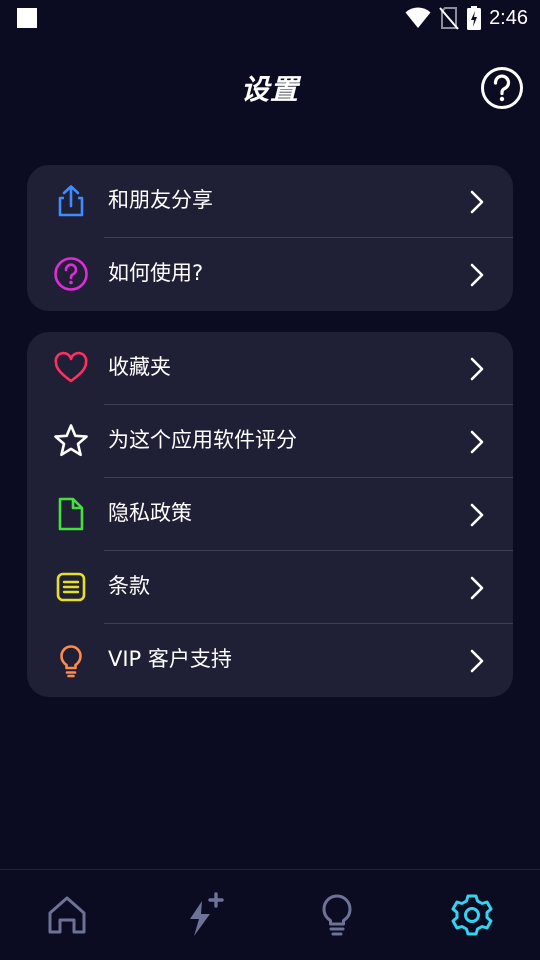 The width and height of the screenshot is (540, 960). What do you see at coordinates (71, 514) in the screenshot?
I see `document-icon` at bounding box center [71, 514].